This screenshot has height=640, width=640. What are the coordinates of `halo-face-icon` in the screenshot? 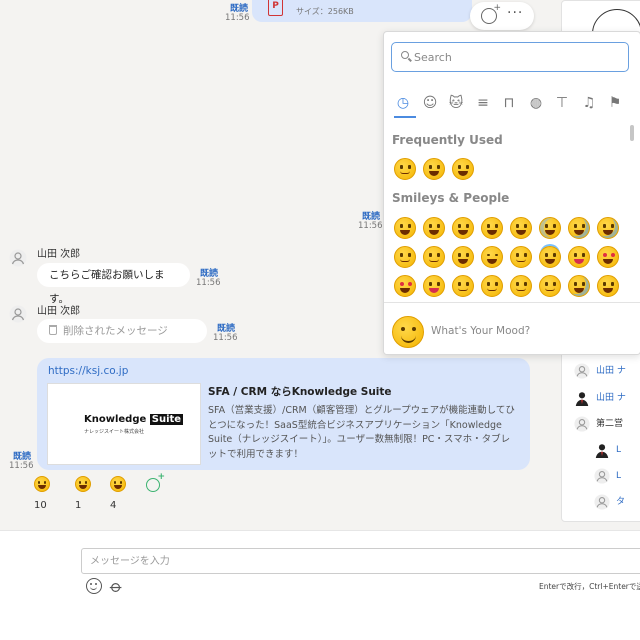 It's located at (550, 257).